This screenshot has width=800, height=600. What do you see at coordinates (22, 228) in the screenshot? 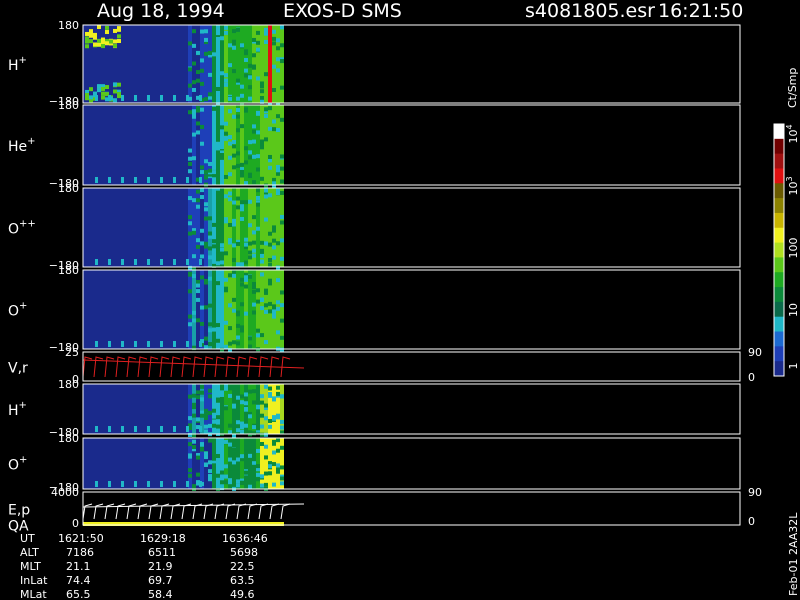
I see `panel-label: O++` at bounding box center [22, 228].